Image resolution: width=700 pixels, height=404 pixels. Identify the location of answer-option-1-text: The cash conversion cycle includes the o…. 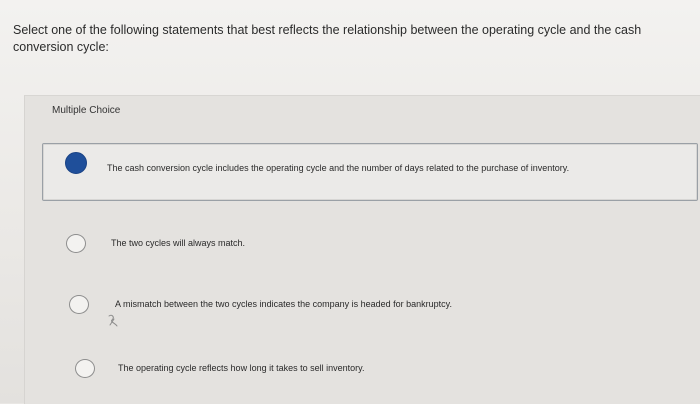
(338, 168).